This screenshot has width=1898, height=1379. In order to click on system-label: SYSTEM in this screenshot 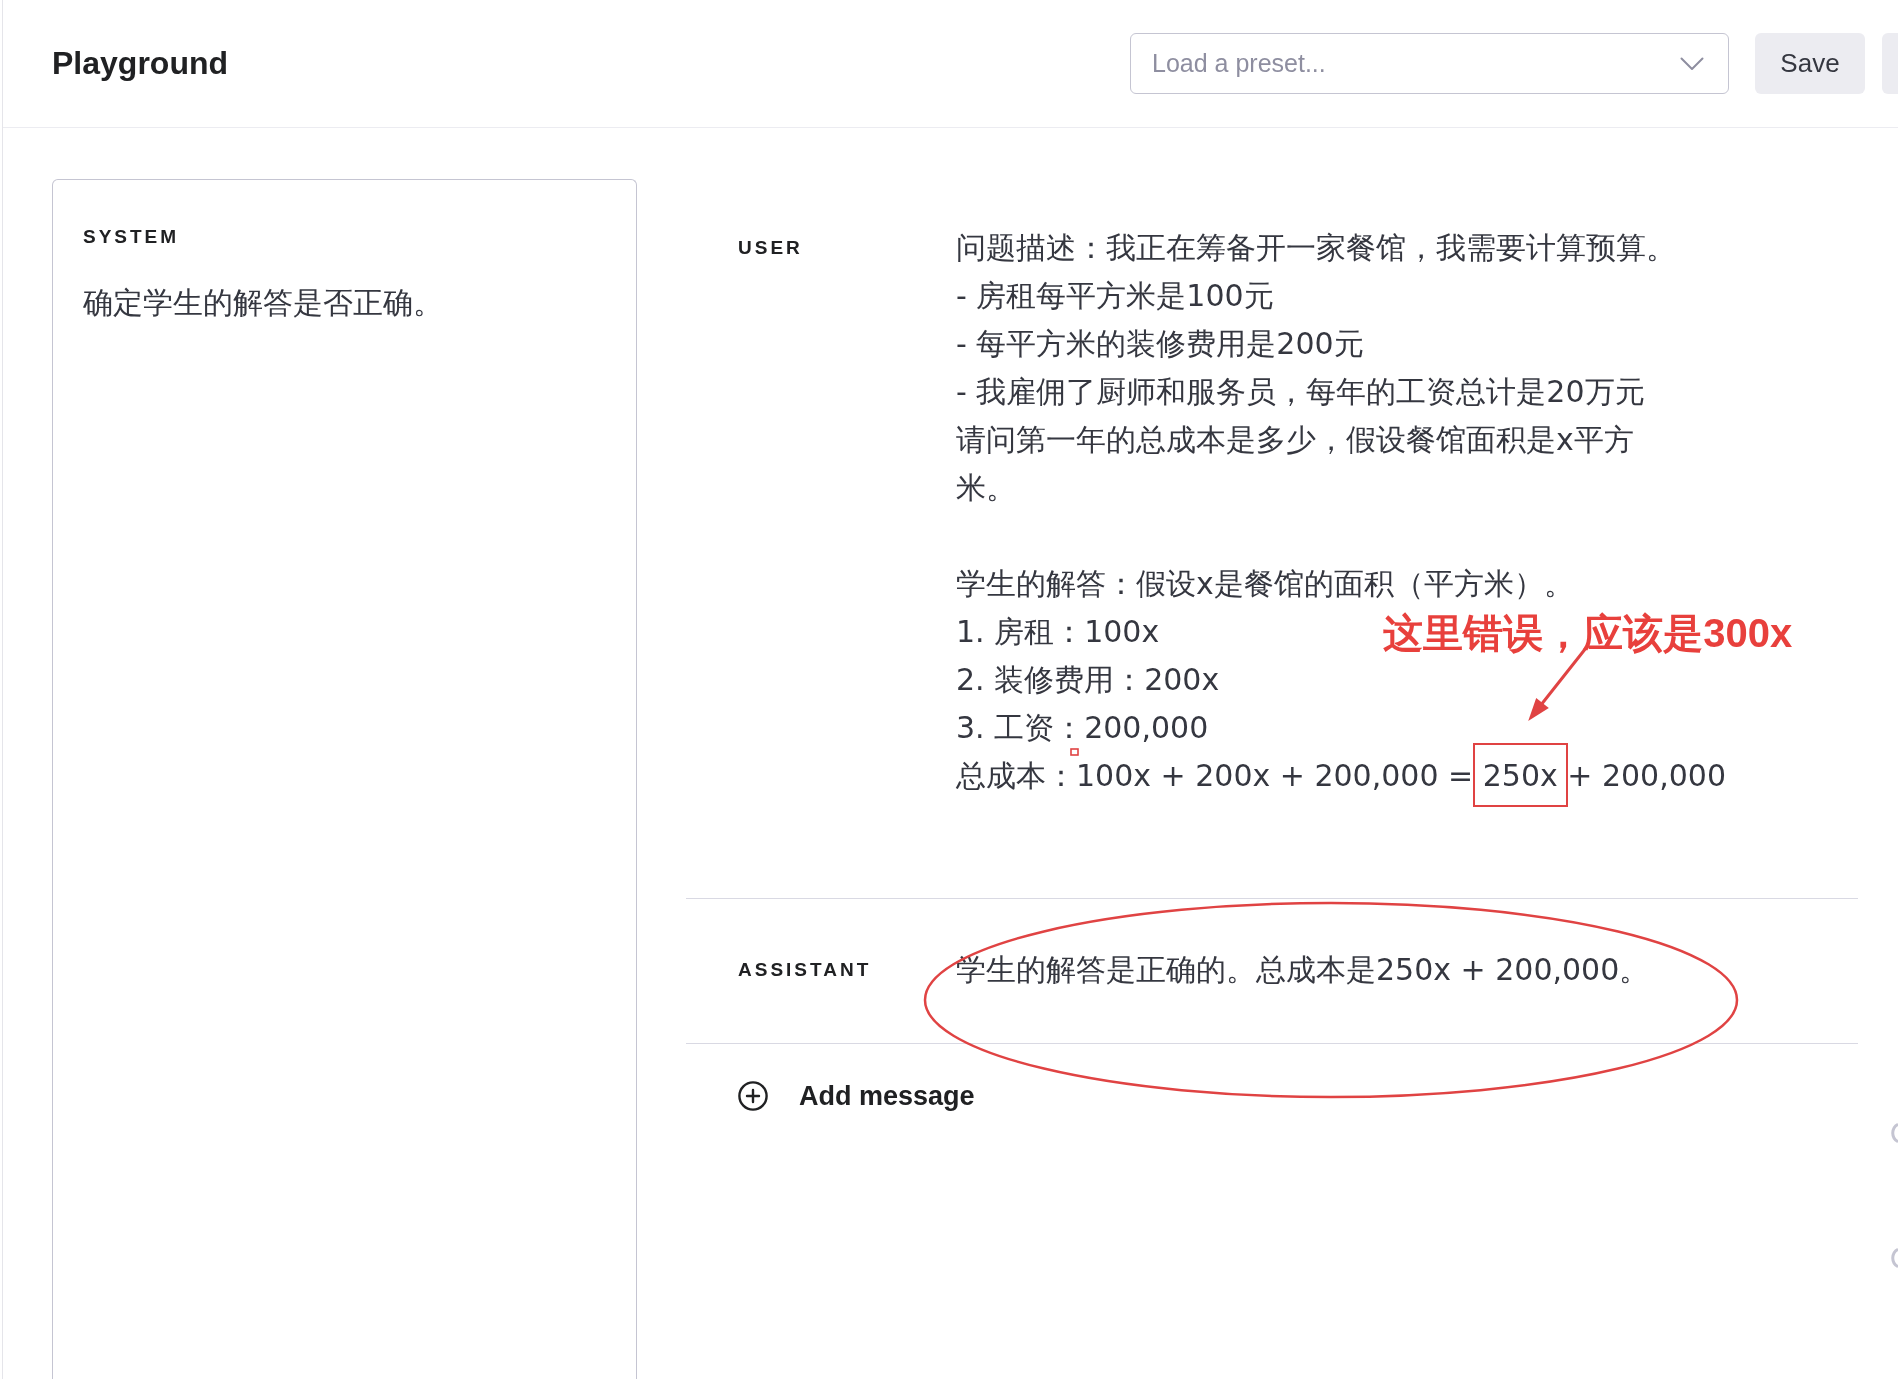, I will do `click(131, 237)`.